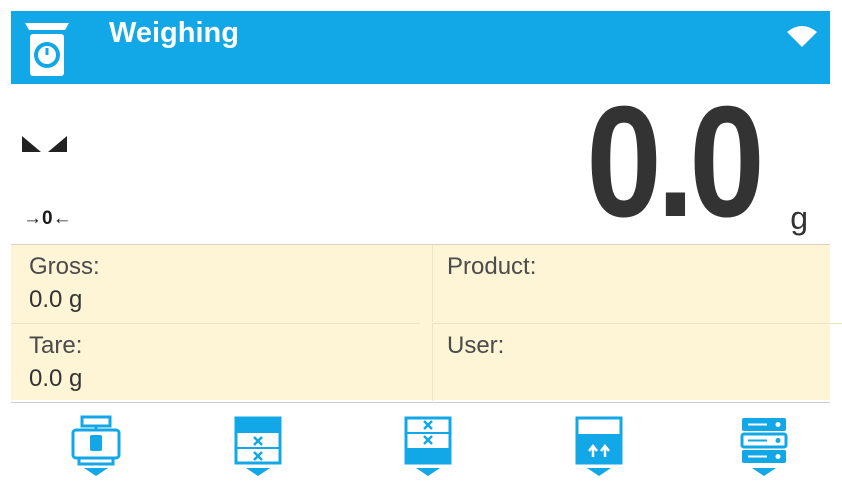 This screenshot has height=481, width=842. I want to click on user-database-button, so click(428, 446).